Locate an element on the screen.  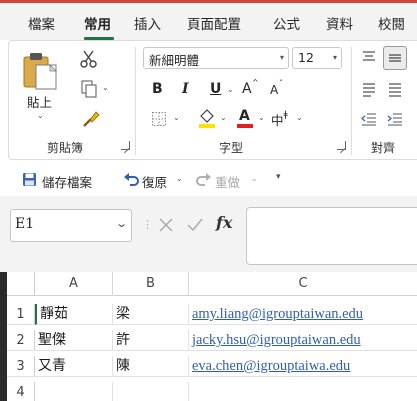
column-header-b: B is located at coordinates (151, 284).